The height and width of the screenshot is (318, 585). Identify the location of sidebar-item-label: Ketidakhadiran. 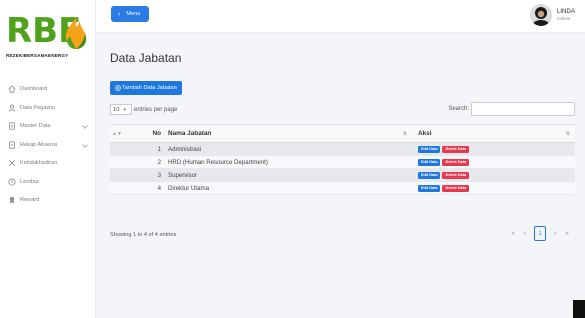
(39, 163).